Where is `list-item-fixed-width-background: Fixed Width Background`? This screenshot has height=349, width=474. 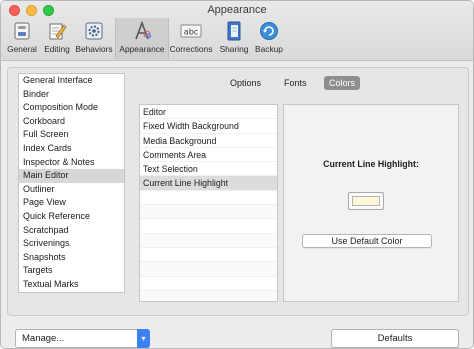 list-item-fixed-width-background: Fixed Width Background is located at coordinates (208, 126).